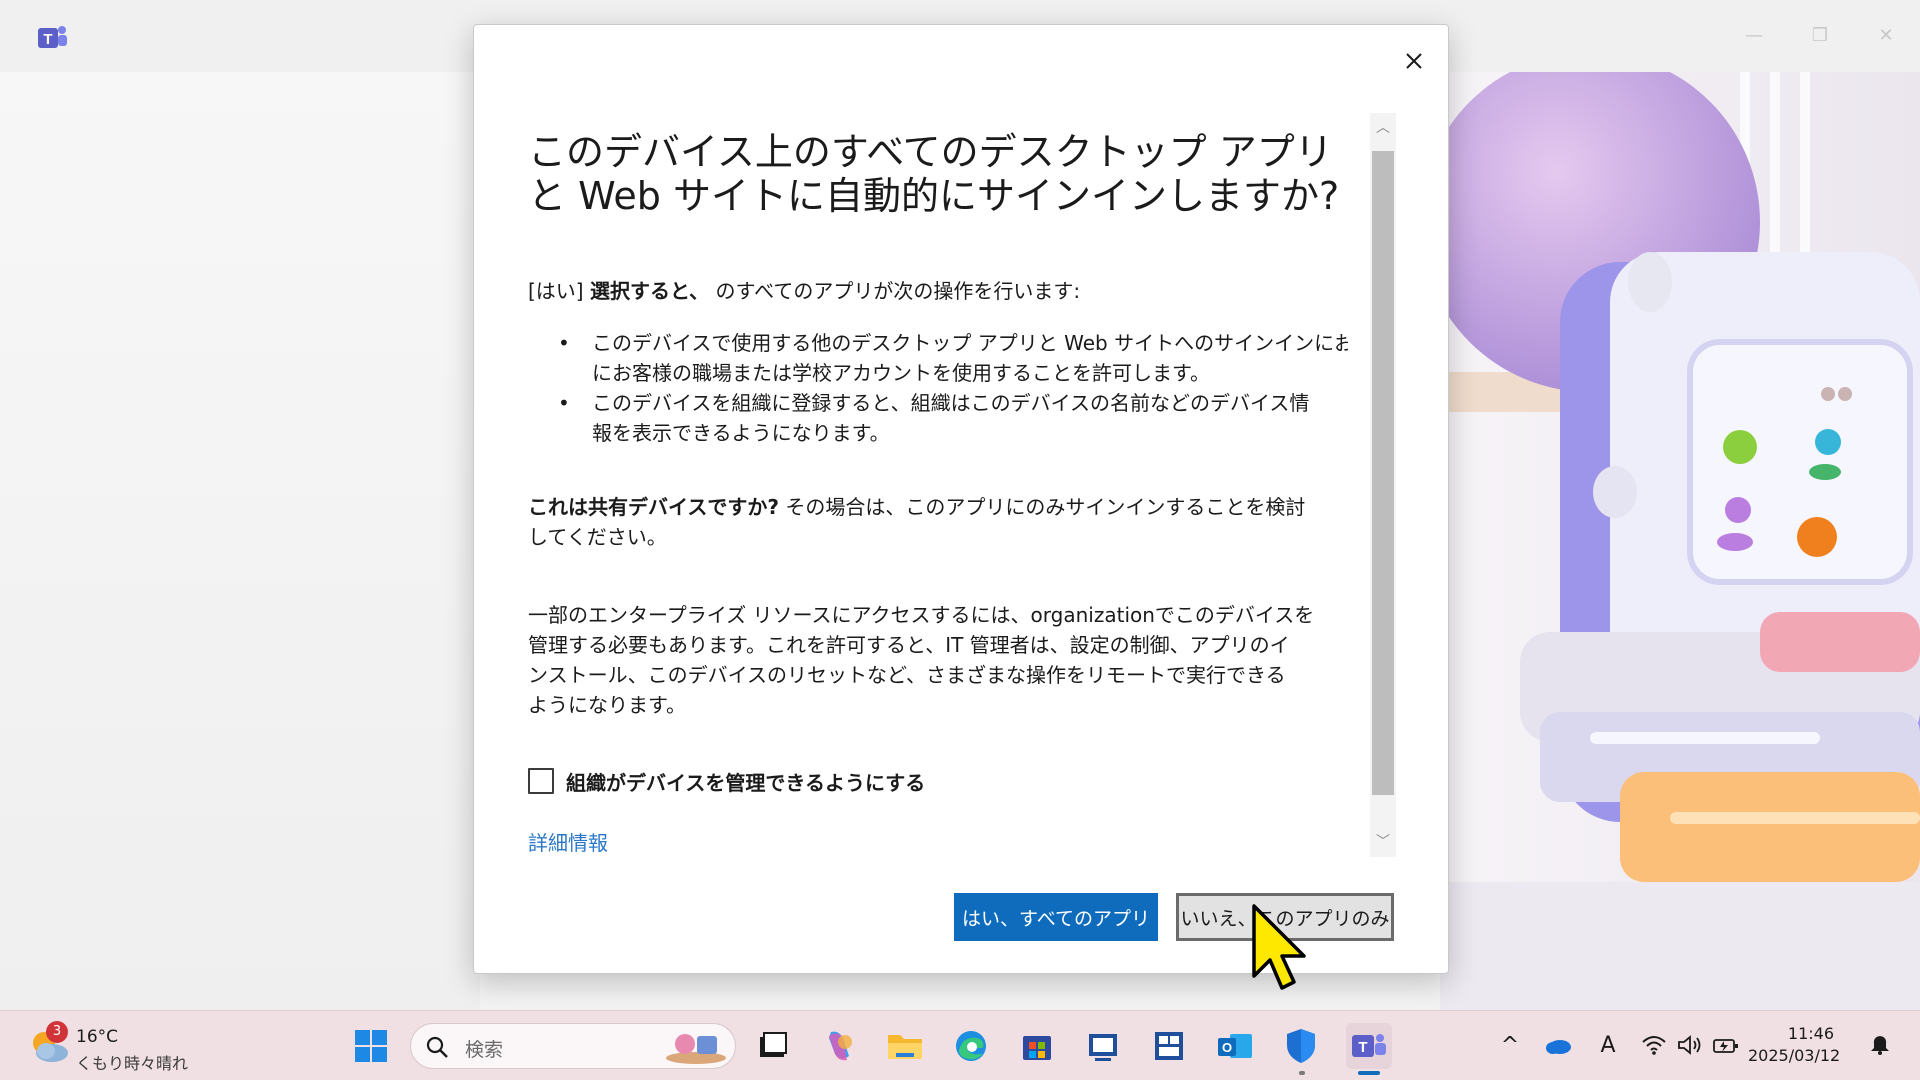  I want to click on copilot-icon, so click(840, 1046).